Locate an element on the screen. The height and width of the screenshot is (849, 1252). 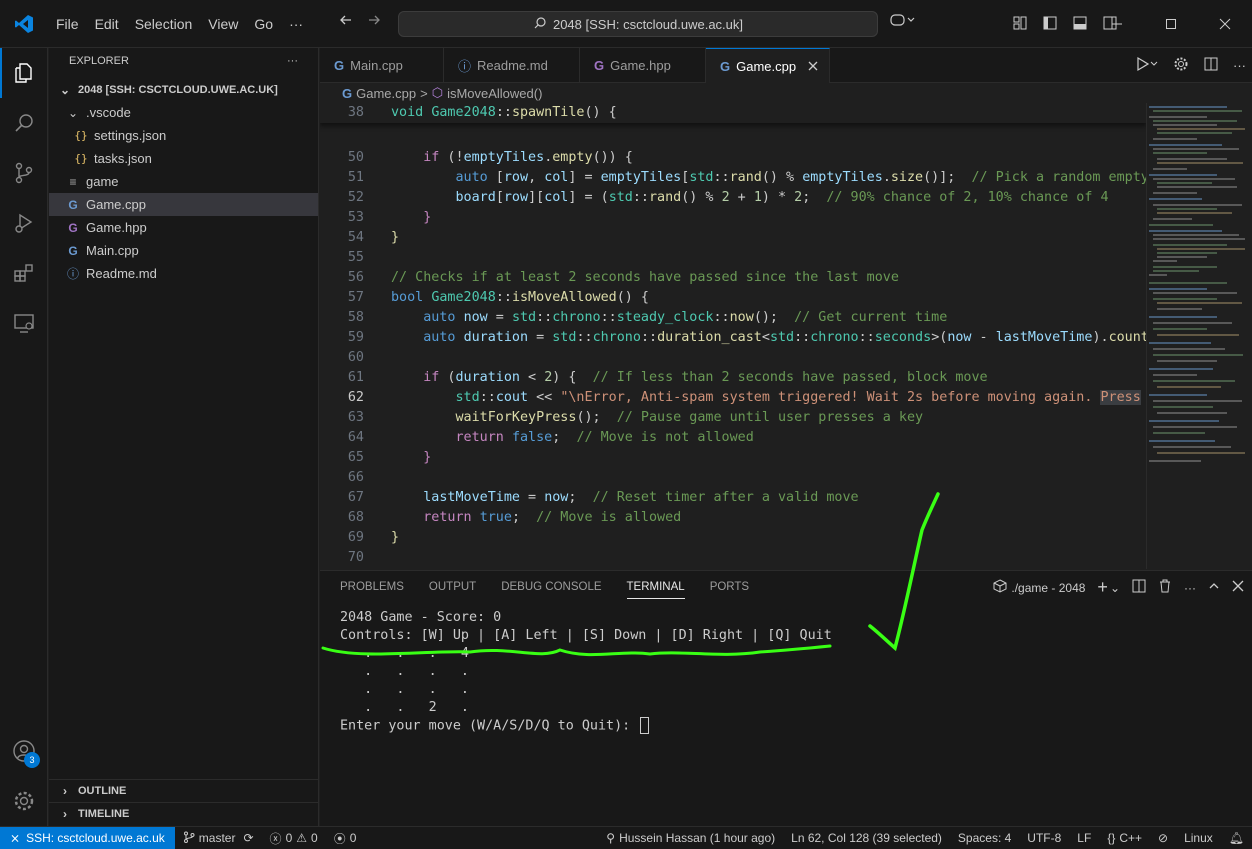
sync-icon: ⟳ is located at coordinates (248, 838).